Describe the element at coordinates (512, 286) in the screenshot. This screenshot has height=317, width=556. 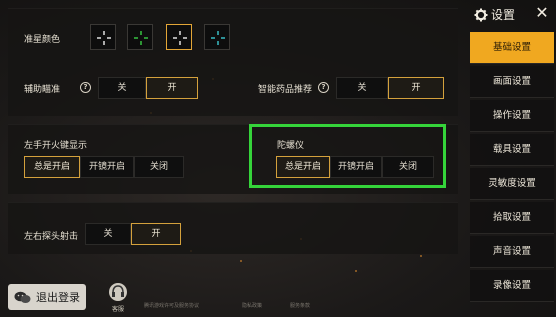
I see `sidebar-item-replay: 录像设置` at that location.